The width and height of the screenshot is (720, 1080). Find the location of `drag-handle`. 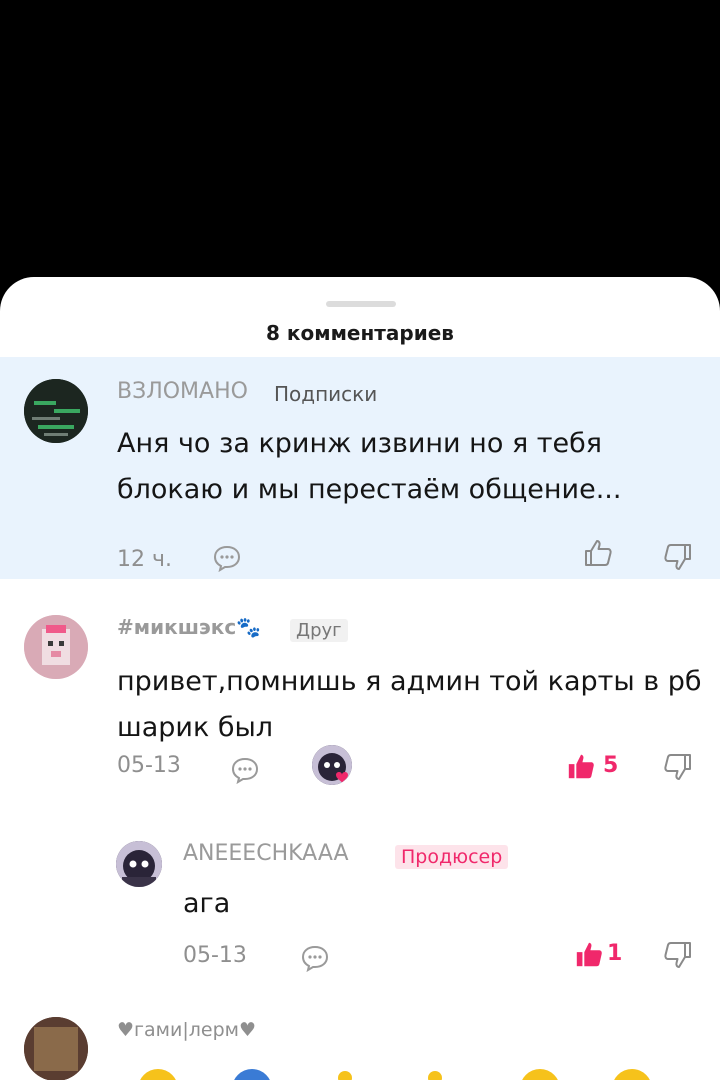

drag-handle is located at coordinates (361, 304).